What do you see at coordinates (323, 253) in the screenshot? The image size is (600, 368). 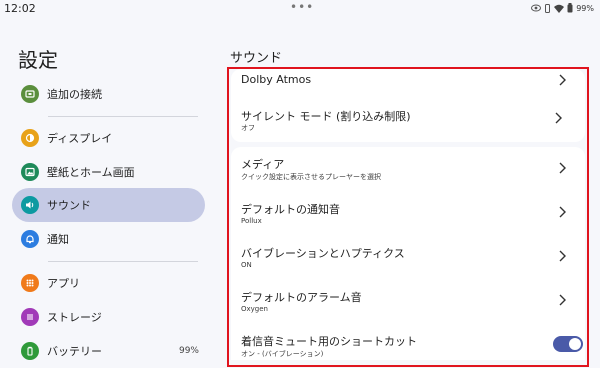 I see `row-title: バイブレーションとハプティクス` at bounding box center [323, 253].